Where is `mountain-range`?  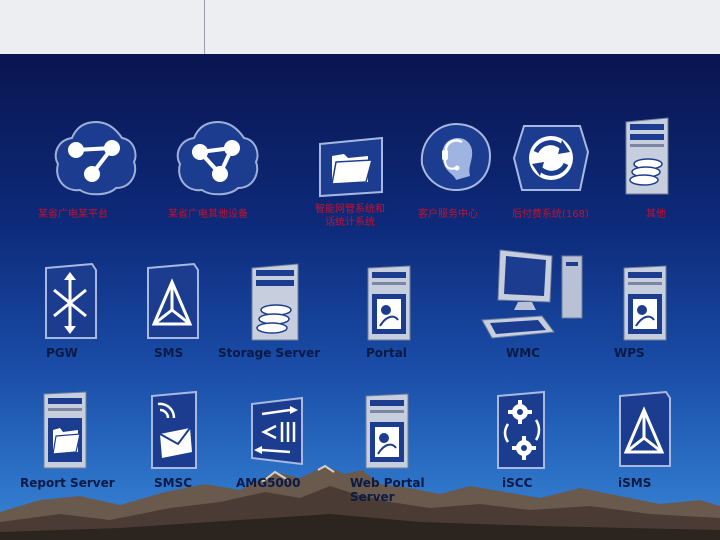 mountain-range is located at coordinates (360, 502).